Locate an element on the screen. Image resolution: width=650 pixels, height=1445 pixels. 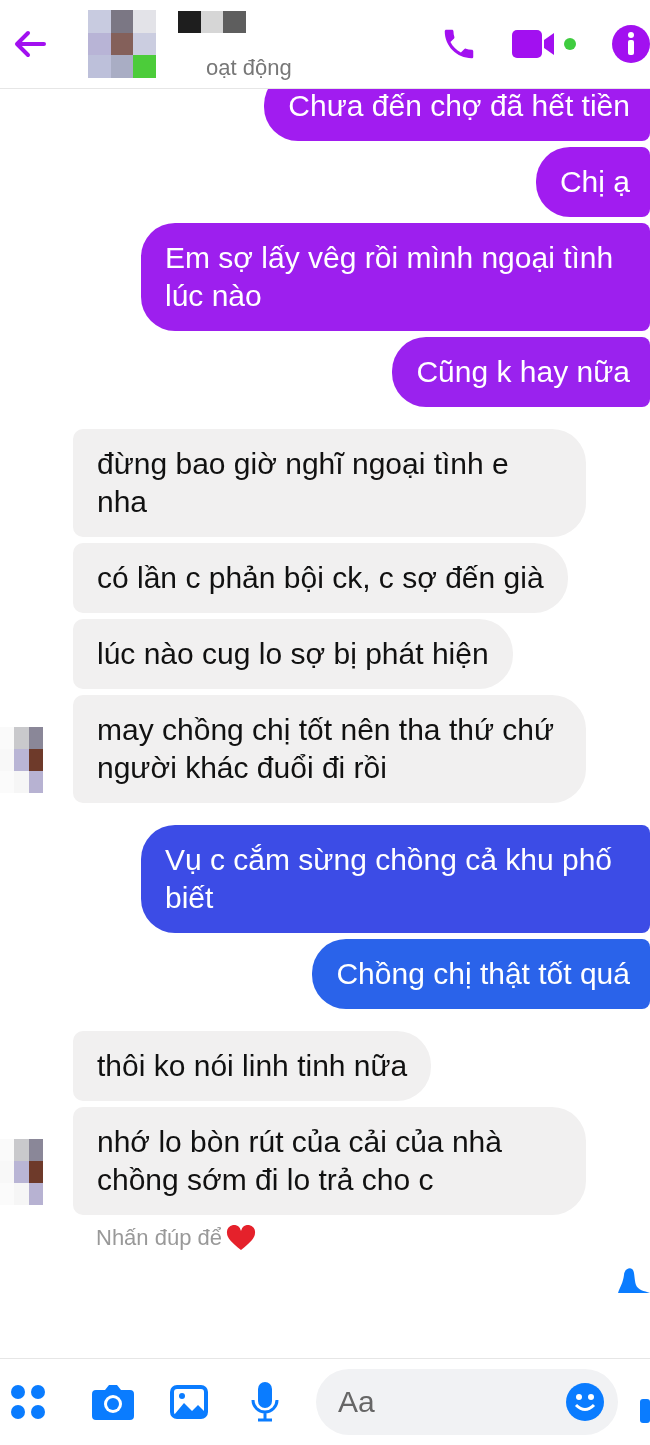
message-field: Aa is located at coordinates (467, 1402).